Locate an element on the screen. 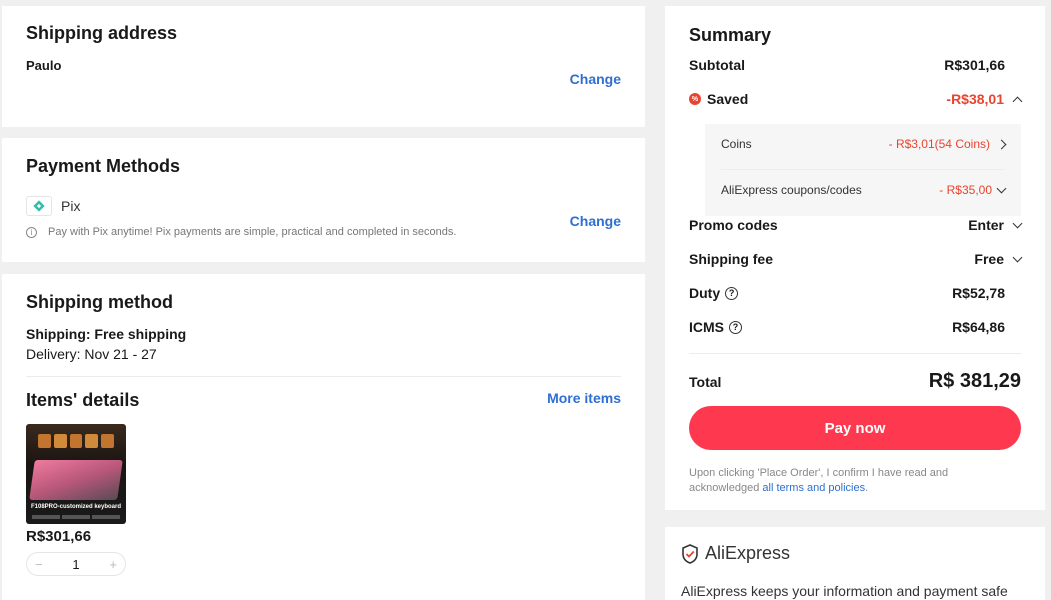  coupons-label: AliExpress coupons/codes is located at coordinates (791, 190).